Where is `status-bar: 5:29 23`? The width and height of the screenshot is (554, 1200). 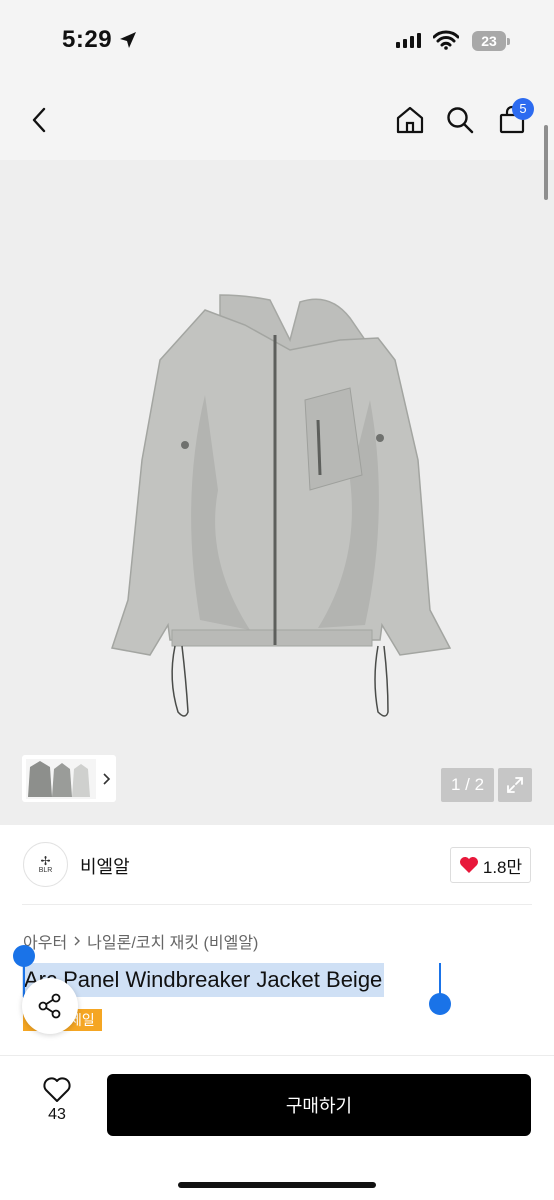
status-bar: 5:29 23 is located at coordinates (277, 40).